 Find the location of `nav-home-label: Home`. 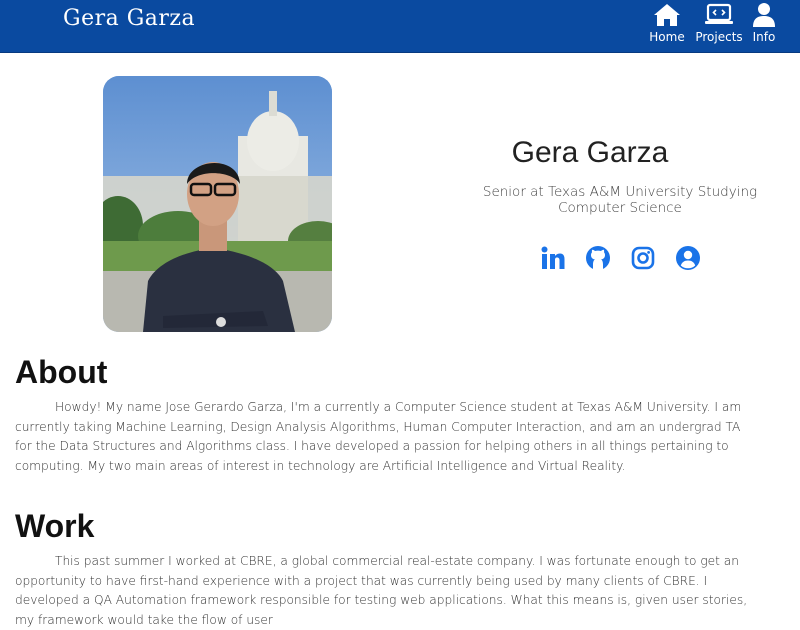

nav-home-label: Home is located at coordinates (667, 37).